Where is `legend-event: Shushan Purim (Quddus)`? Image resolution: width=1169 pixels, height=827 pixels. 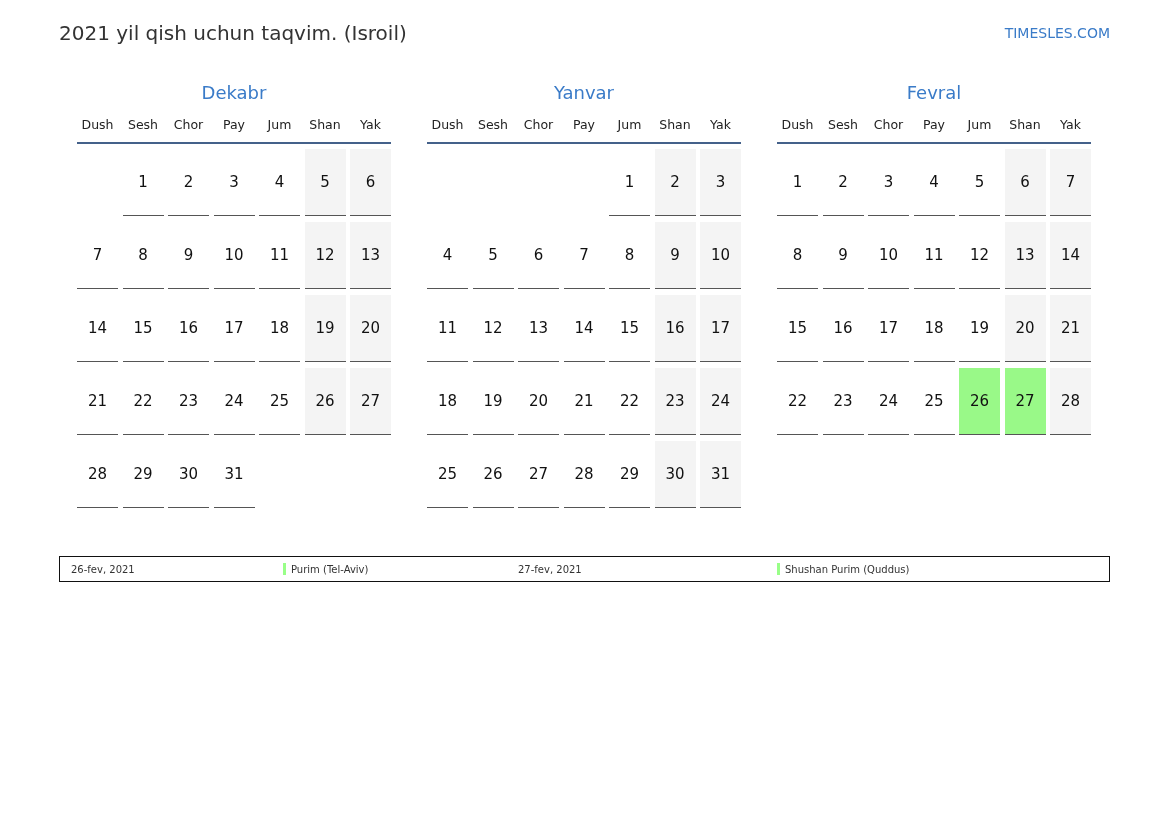 legend-event: Shushan Purim (Quddus) is located at coordinates (847, 569).